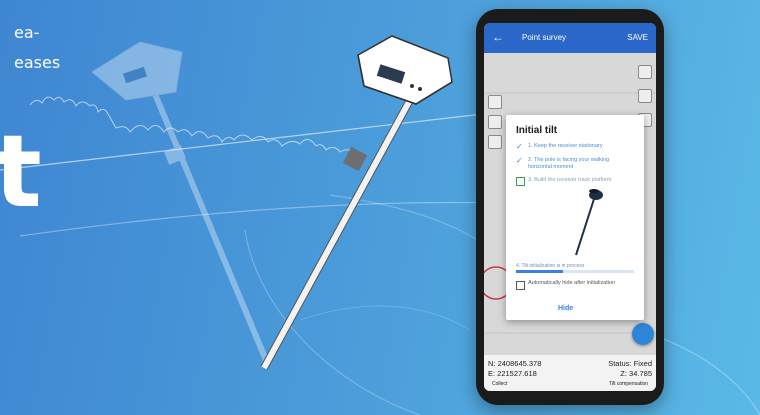  Describe the element at coordinates (589, 222) in the screenshot. I see `pole-illustration` at that location.